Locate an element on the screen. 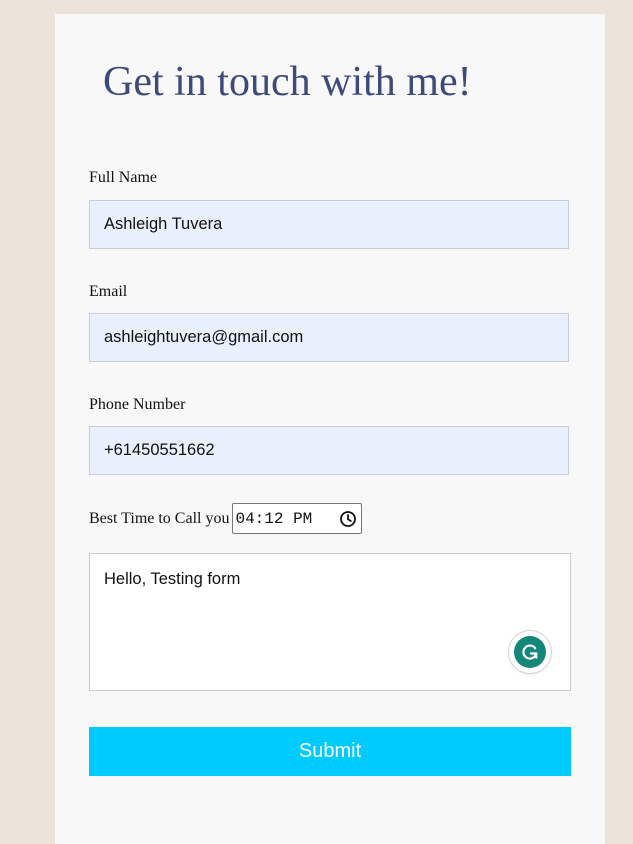  best-time-value: 04:12 PM is located at coordinates (274, 518).